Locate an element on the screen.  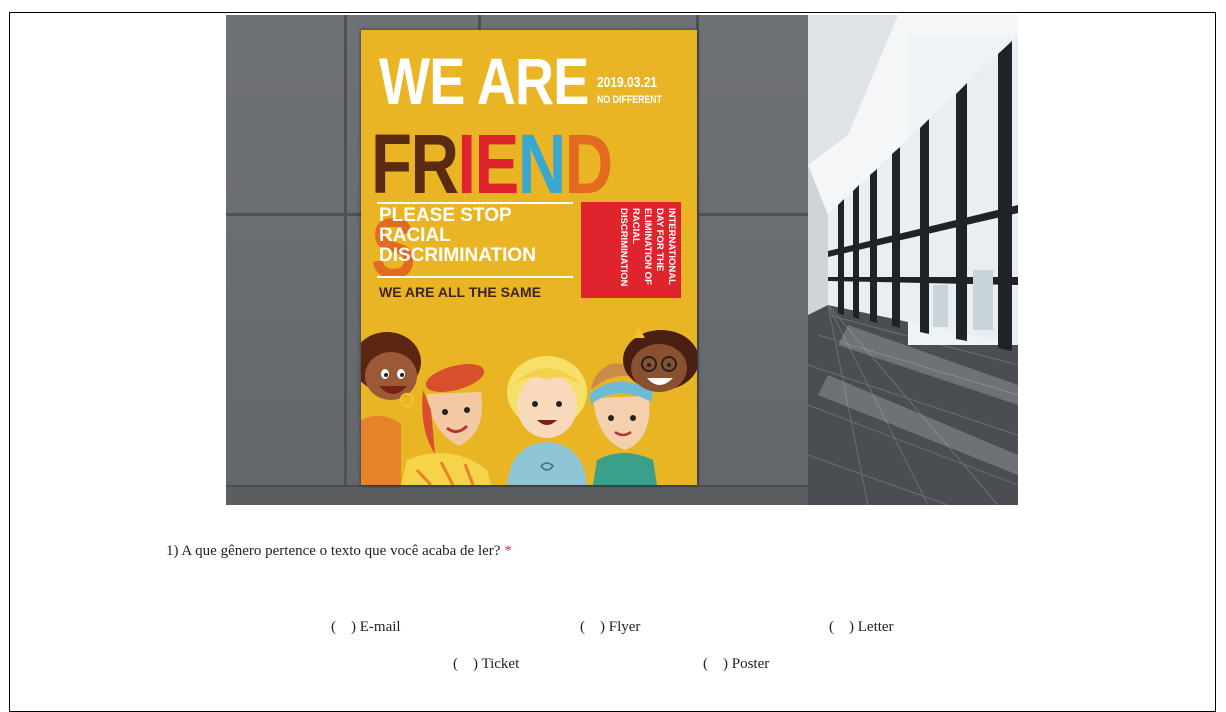
red-box-line: RACIAL is located at coordinates (635, 226).